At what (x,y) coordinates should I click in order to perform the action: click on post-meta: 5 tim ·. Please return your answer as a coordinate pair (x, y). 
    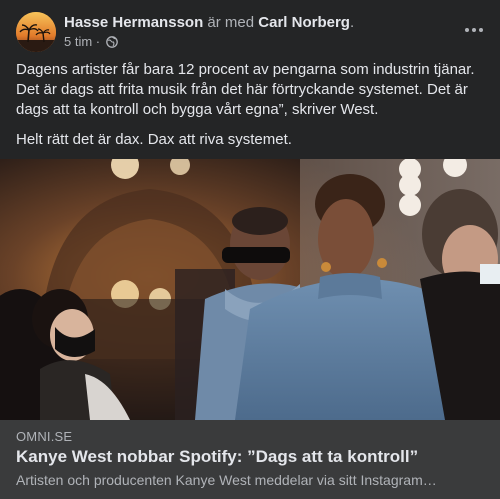
    Looking at the image, I should click on (91, 43).